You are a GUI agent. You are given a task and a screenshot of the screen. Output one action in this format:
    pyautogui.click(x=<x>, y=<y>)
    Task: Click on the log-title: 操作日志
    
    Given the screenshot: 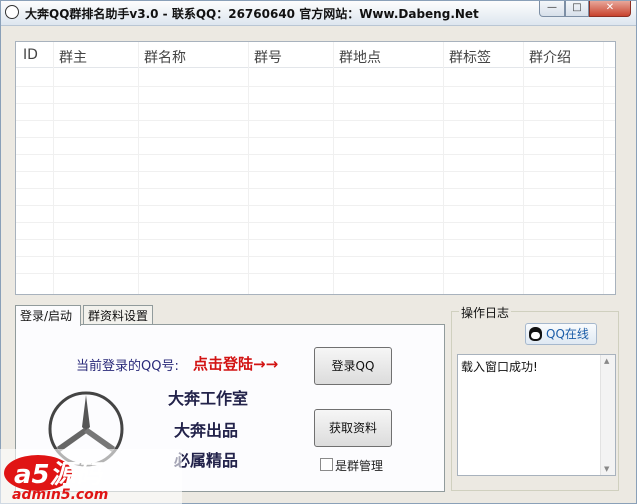 What is the action you would take?
    pyautogui.click(x=485, y=312)
    